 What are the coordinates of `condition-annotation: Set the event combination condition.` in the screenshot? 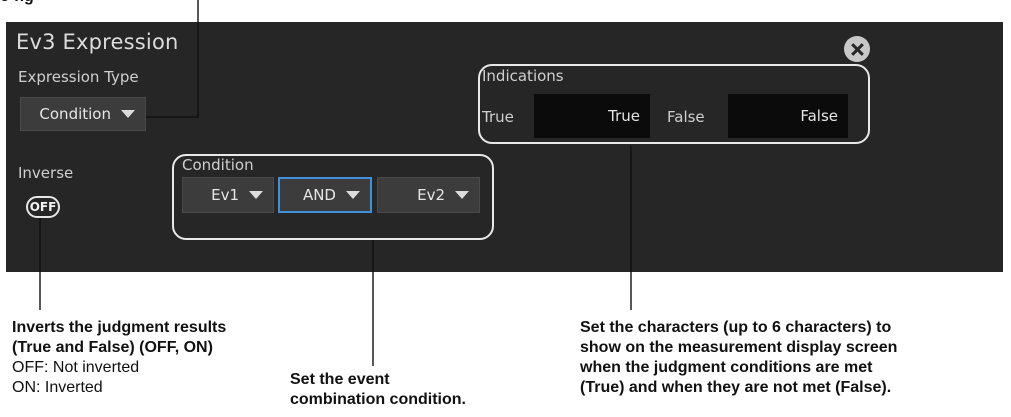 It's located at (378, 389).